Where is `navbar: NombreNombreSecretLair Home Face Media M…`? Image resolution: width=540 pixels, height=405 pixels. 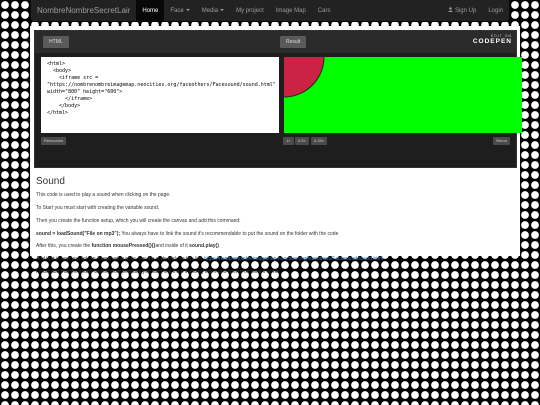
navbar: NombreNombreSecretLair Home Face Media M… is located at coordinates (270, 11).